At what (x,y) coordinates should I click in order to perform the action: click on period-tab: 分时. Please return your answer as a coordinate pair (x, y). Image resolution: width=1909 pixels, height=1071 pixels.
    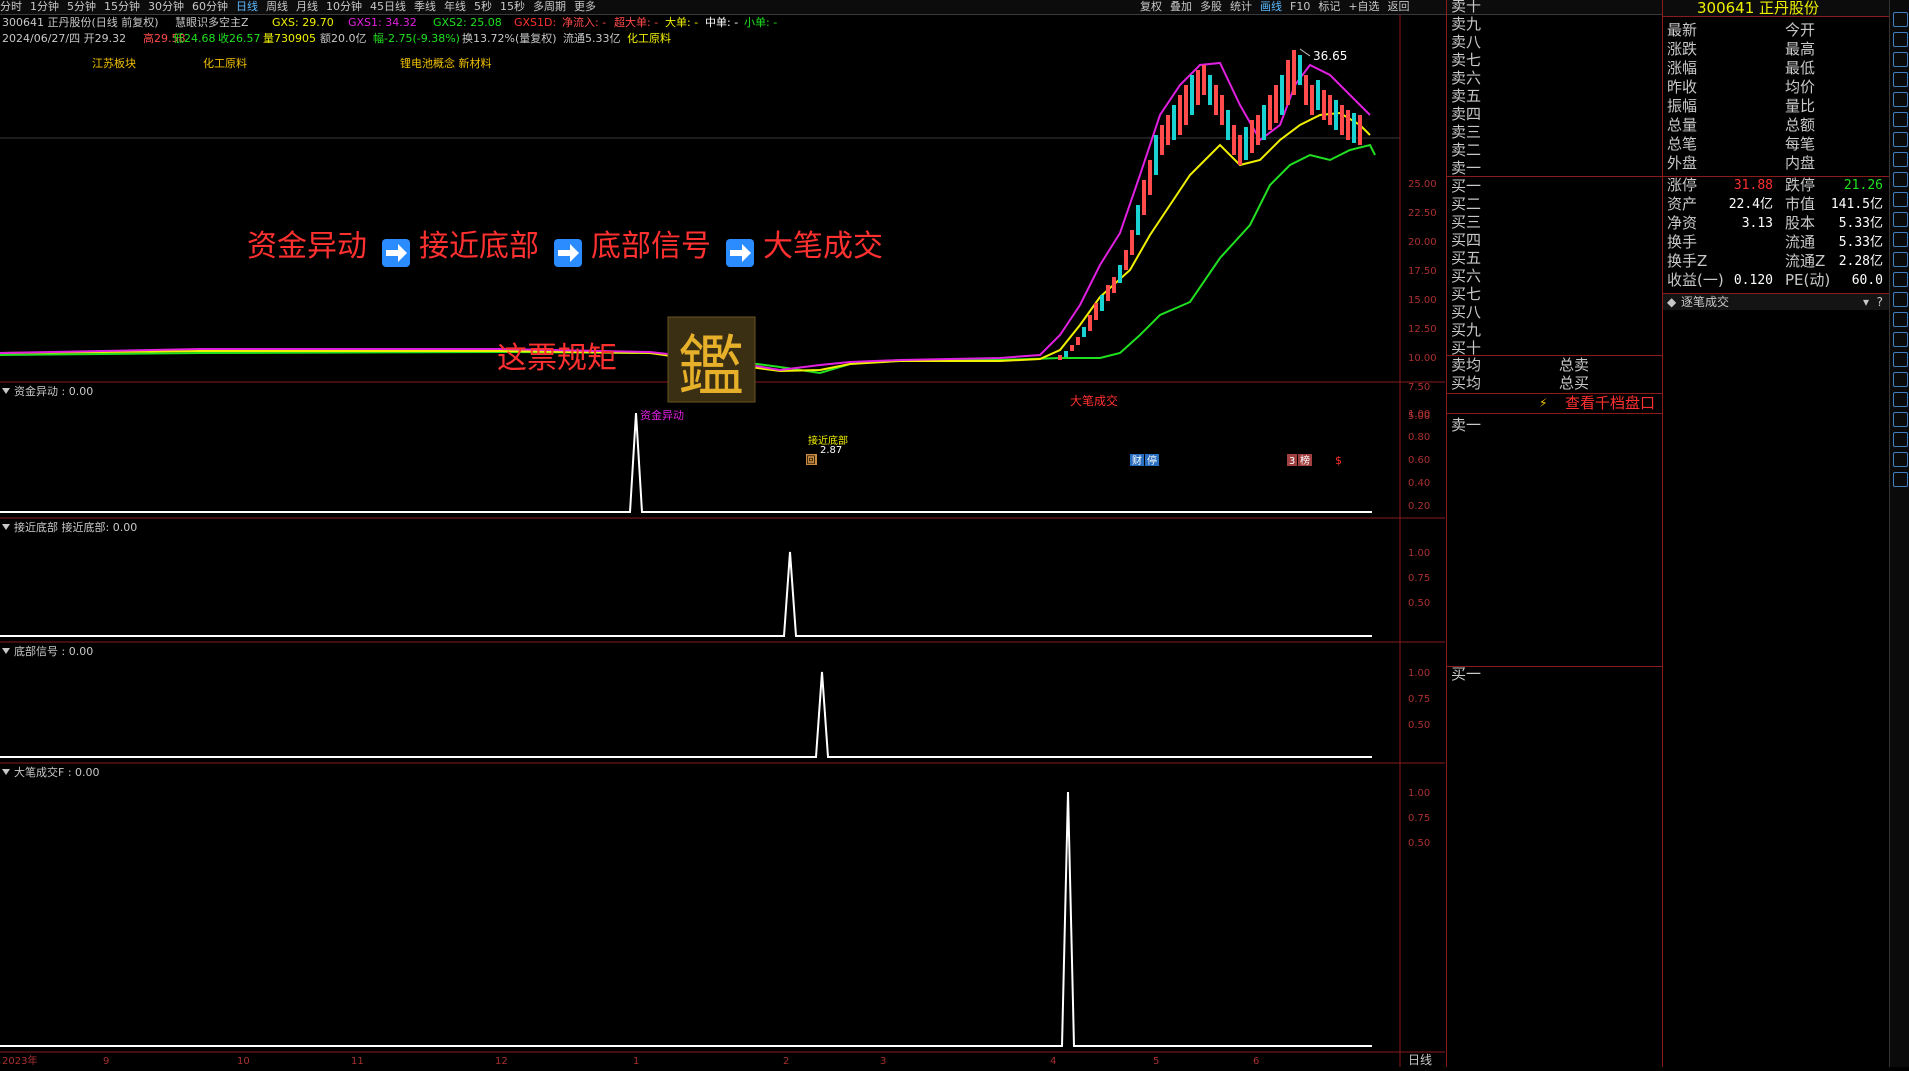
    Looking at the image, I should click on (11, 7).